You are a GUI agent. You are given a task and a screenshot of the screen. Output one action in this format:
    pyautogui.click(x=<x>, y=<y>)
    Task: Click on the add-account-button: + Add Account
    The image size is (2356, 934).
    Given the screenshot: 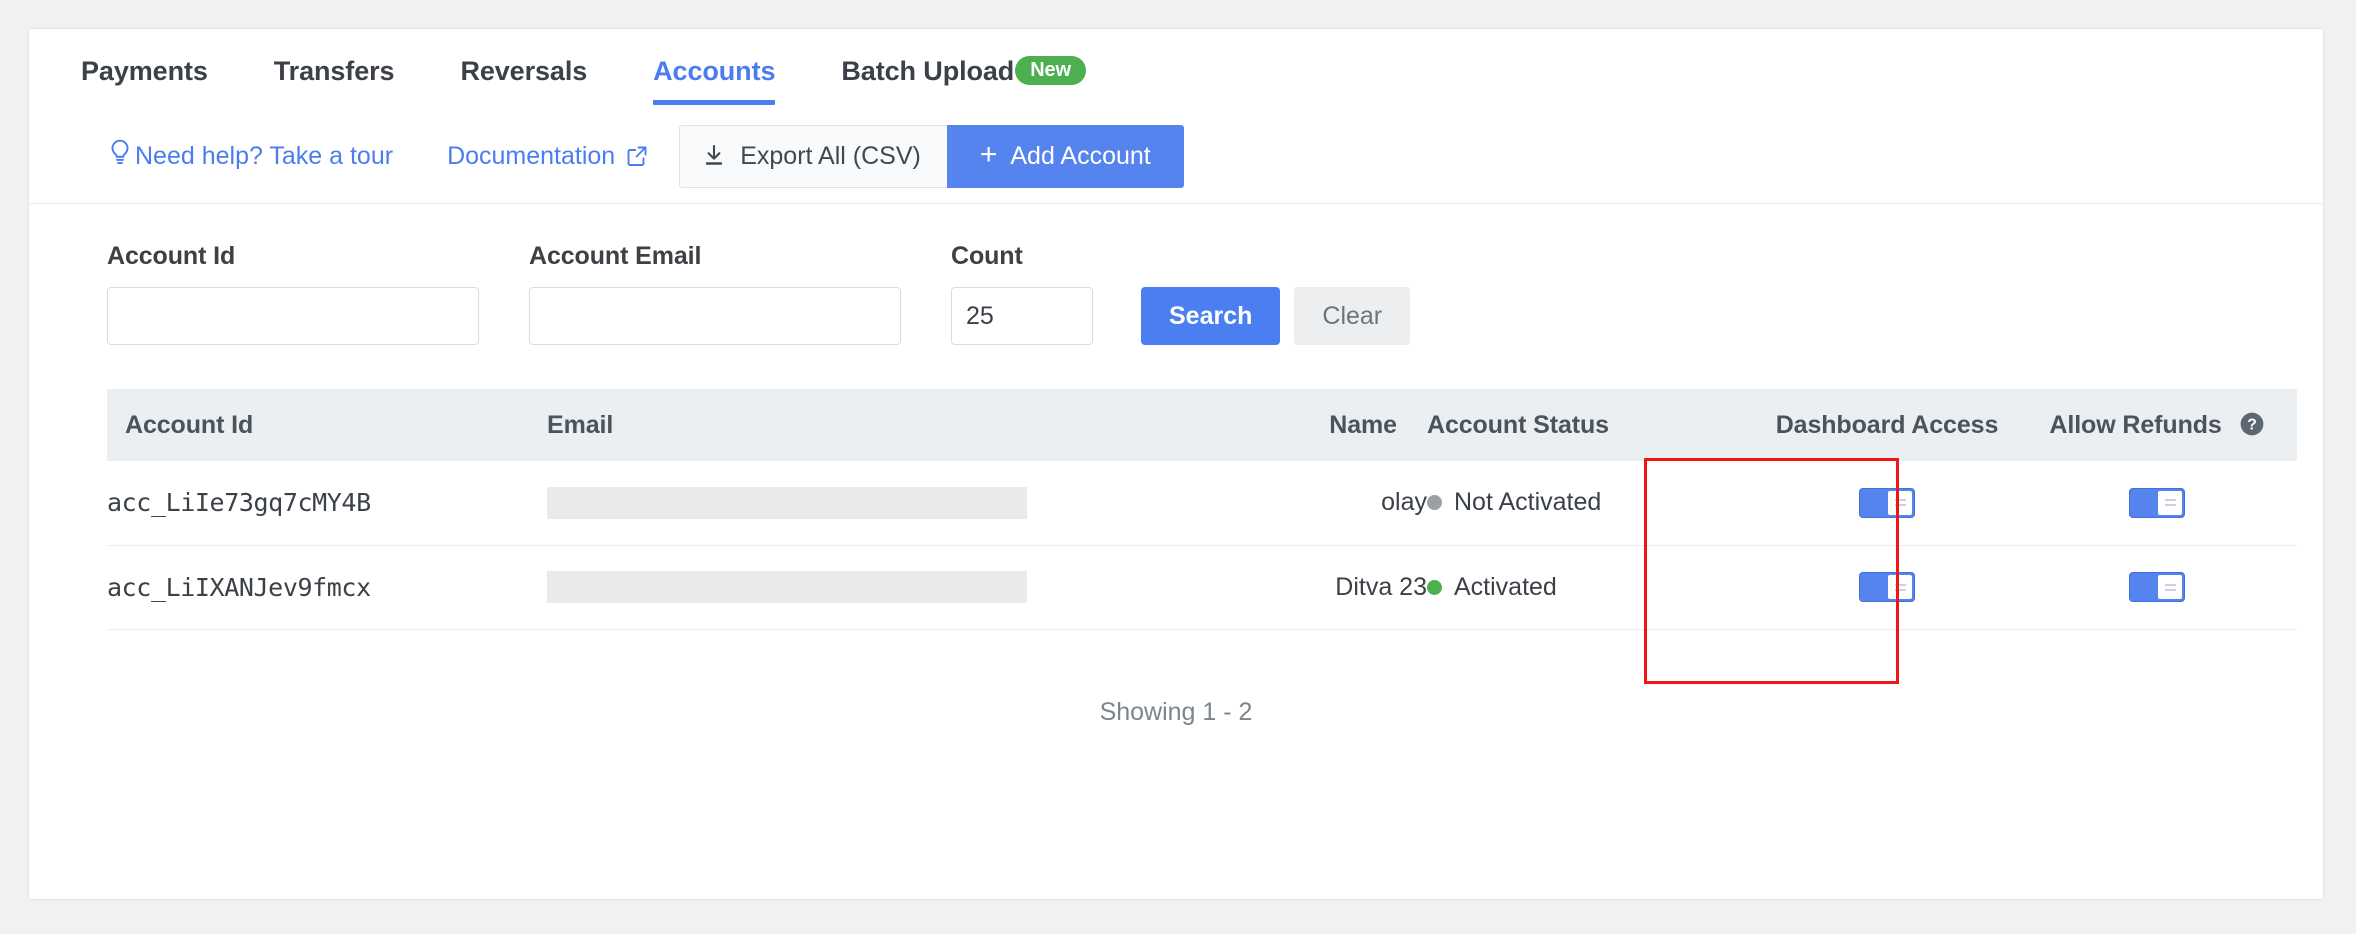 What is the action you would take?
    pyautogui.click(x=1065, y=156)
    